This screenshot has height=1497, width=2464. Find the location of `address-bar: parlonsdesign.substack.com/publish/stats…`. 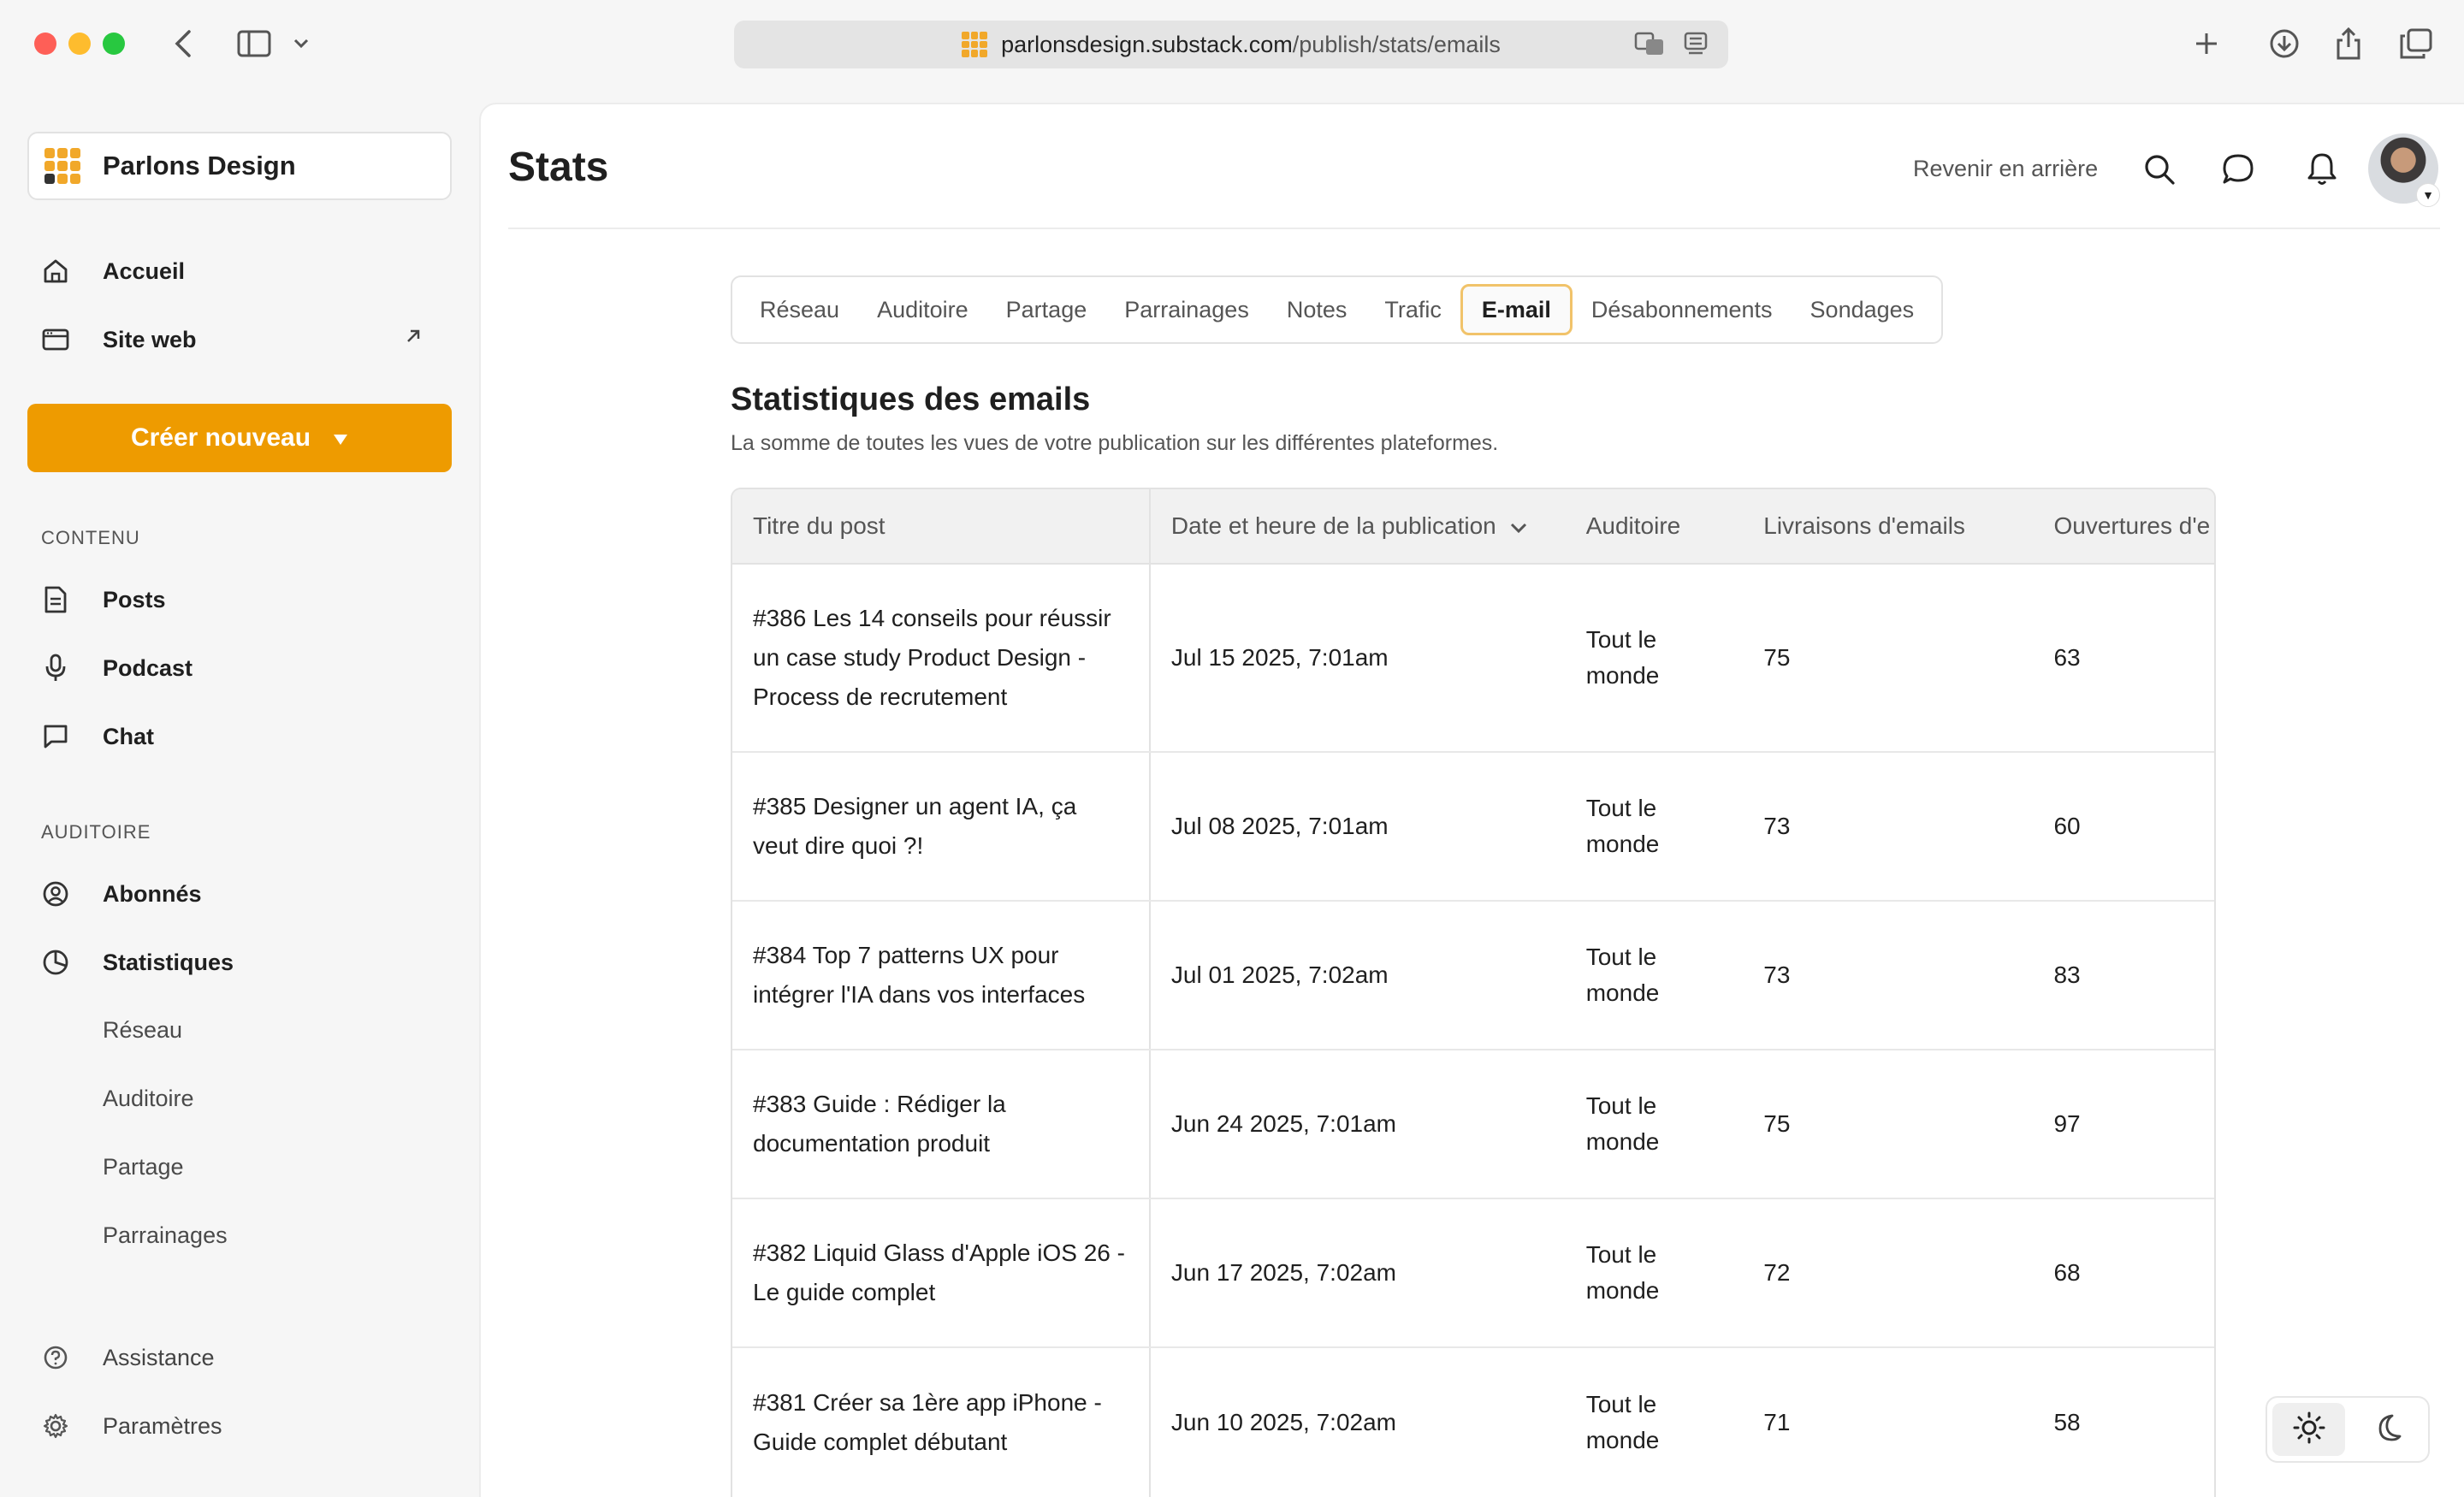

address-bar: parlonsdesign.substack.com/publish/stats… is located at coordinates (1231, 44).